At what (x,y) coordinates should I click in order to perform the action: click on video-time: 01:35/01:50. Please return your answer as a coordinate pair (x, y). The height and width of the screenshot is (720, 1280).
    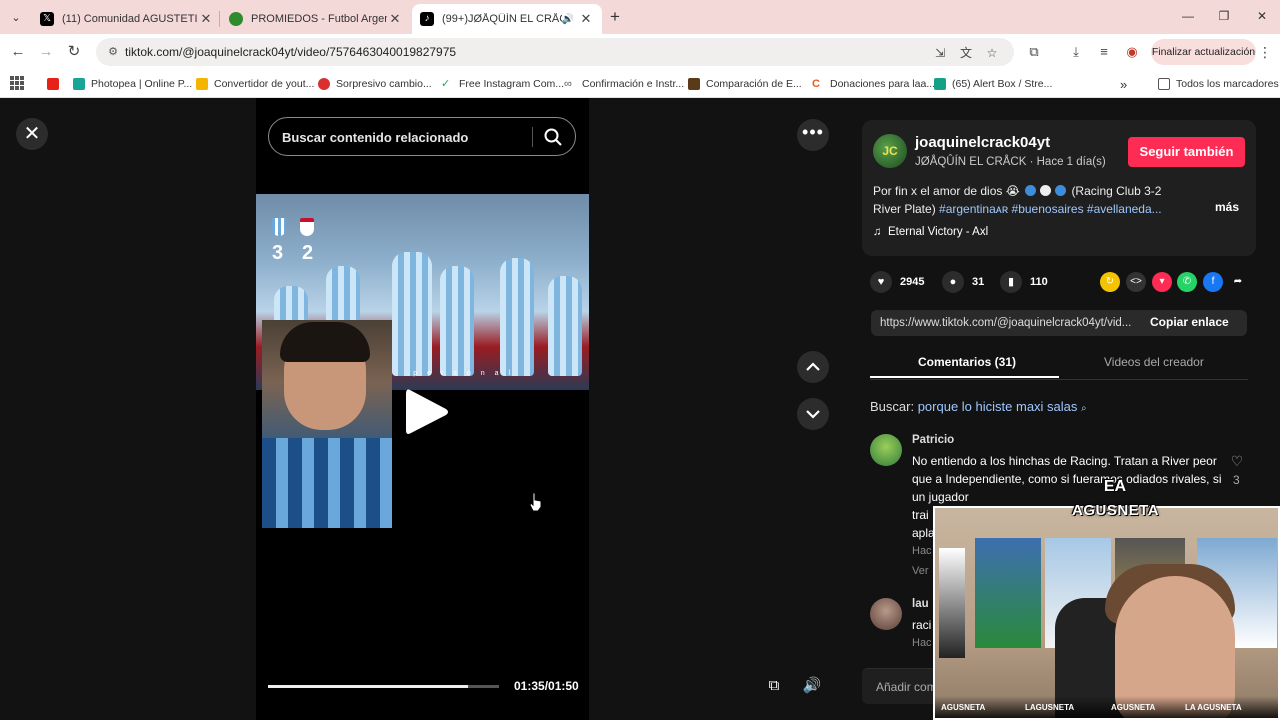
    Looking at the image, I should click on (546, 686).